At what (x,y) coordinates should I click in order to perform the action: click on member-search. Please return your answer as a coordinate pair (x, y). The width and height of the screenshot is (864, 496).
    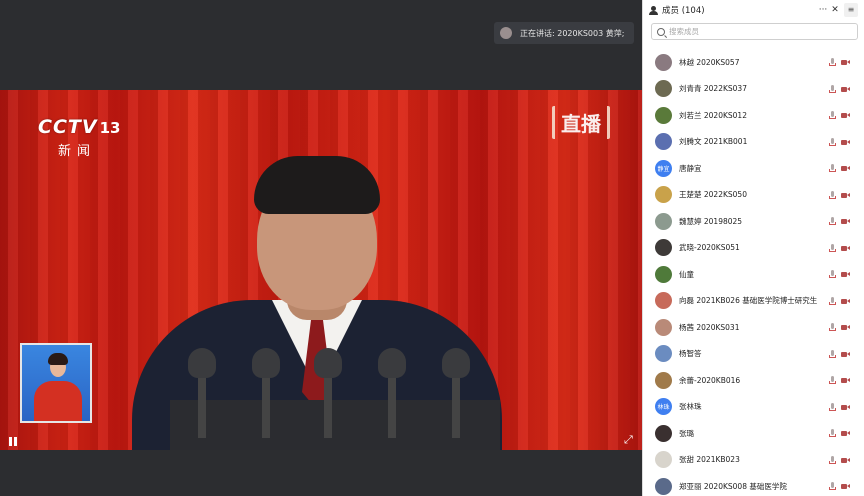
    Looking at the image, I should click on (754, 31).